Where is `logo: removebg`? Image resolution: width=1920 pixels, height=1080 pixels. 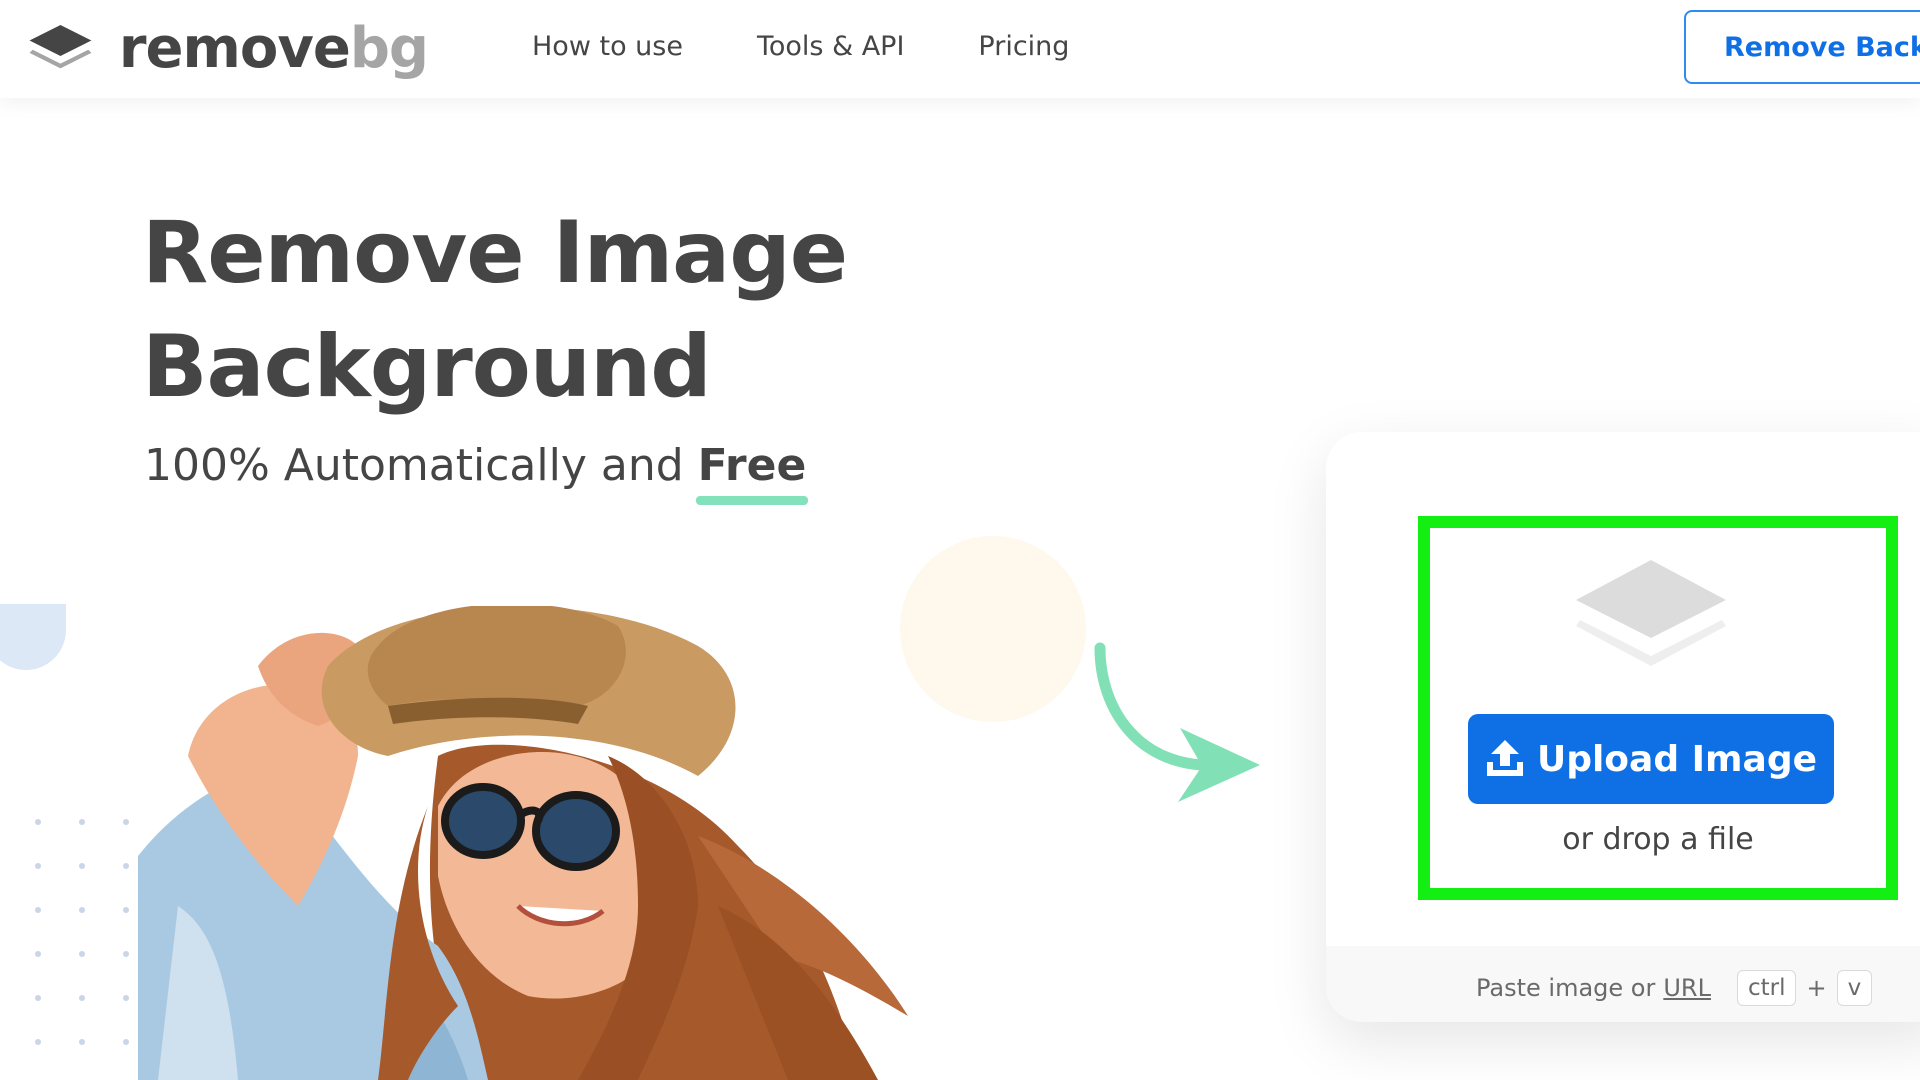 logo: removebg is located at coordinates (228, 49).